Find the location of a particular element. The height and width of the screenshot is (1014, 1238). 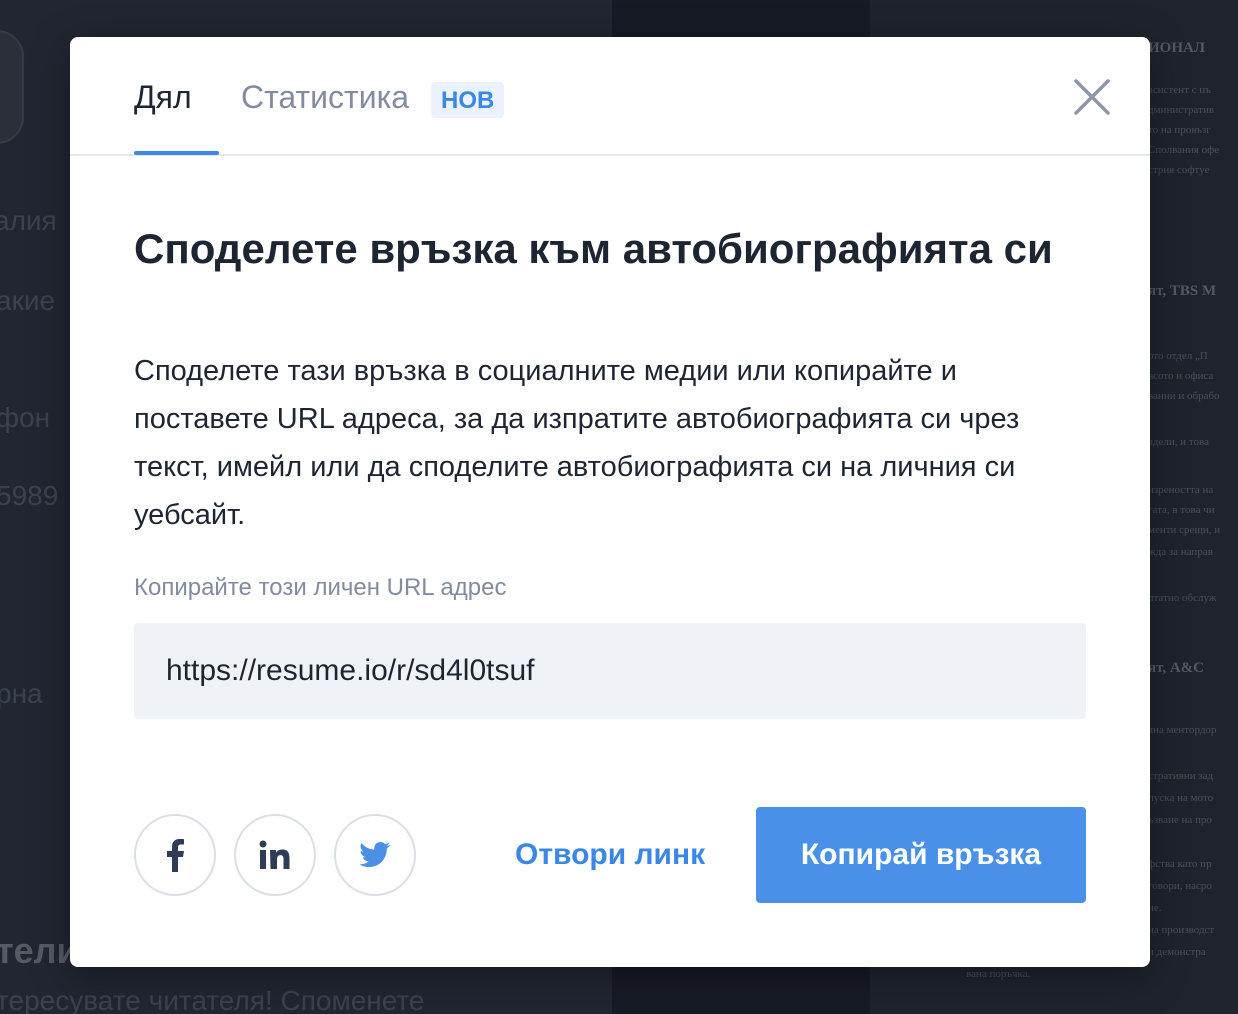

copy-link-button: Копирай връзка is located at coordinates (921, 855).